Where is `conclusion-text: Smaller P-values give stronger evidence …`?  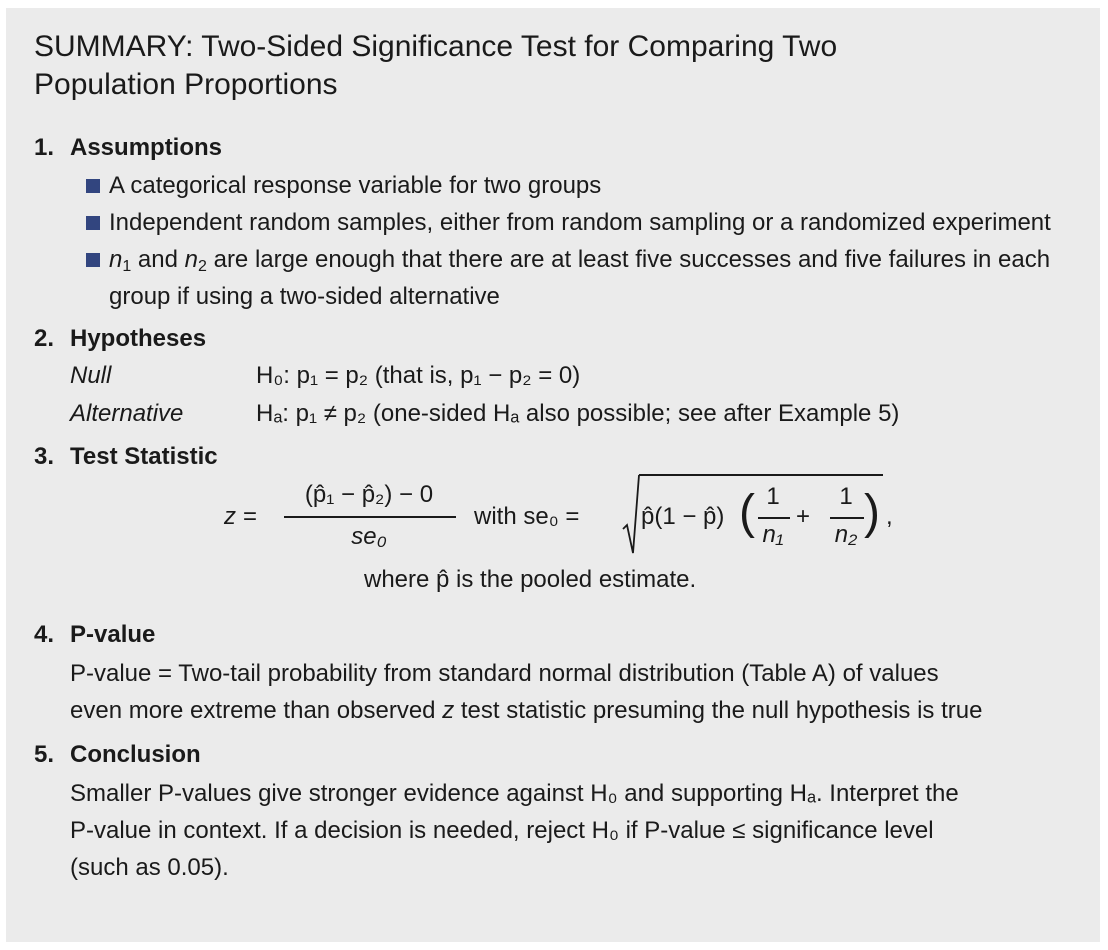 conclusion-text: Smaller P-values give stronger evidence … is located at coordinates (514, 793).